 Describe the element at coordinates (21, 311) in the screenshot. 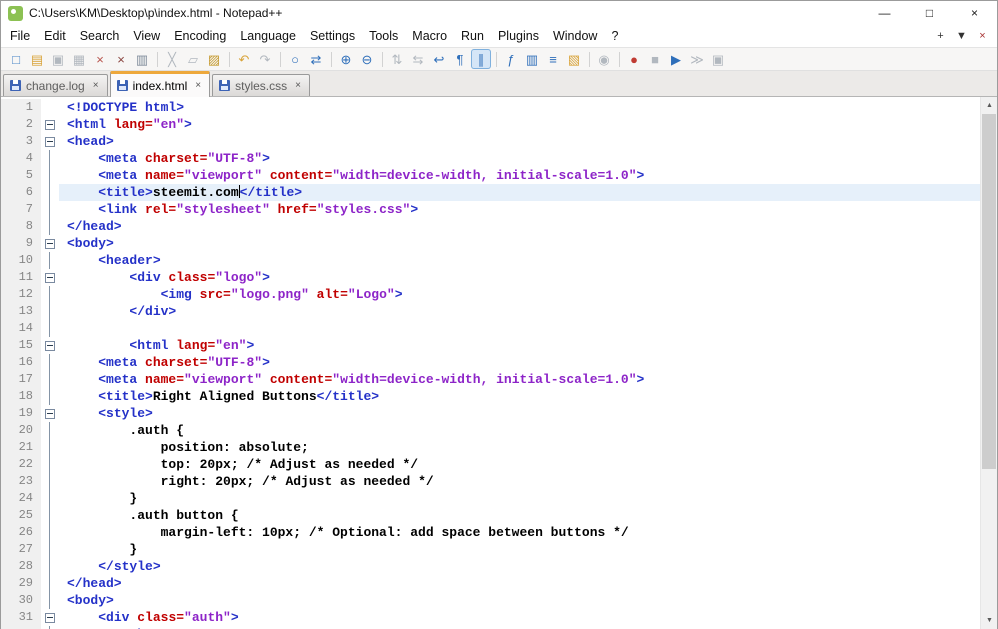

I see `line-number: 13` at that location.